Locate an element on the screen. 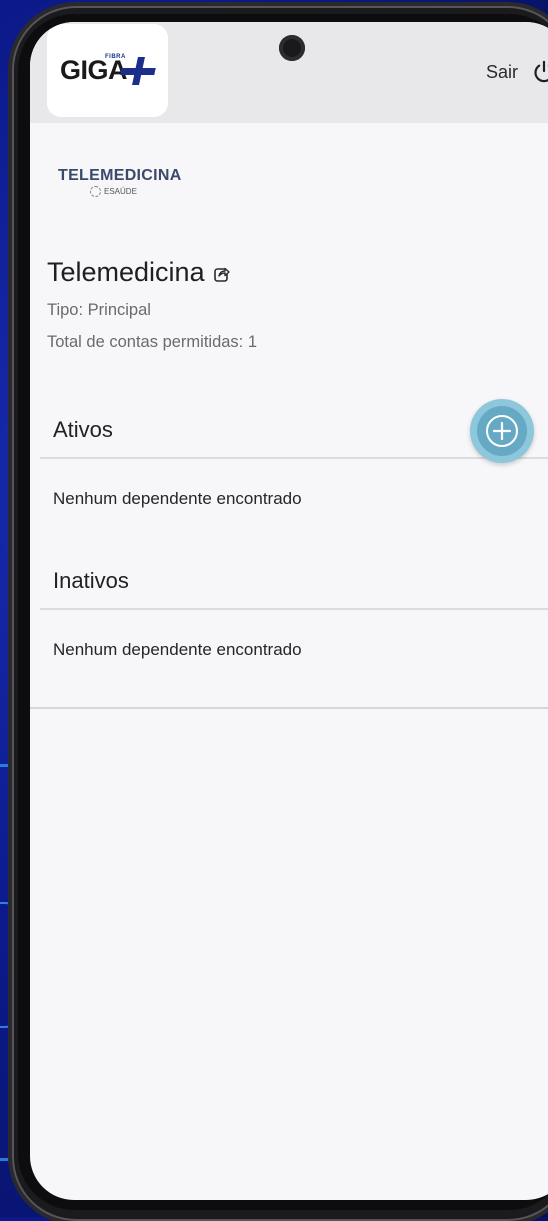 Image resolution: width=548 pixels, height=1221 pixels. logout-label: Sair is located at coordinates (501, 71).